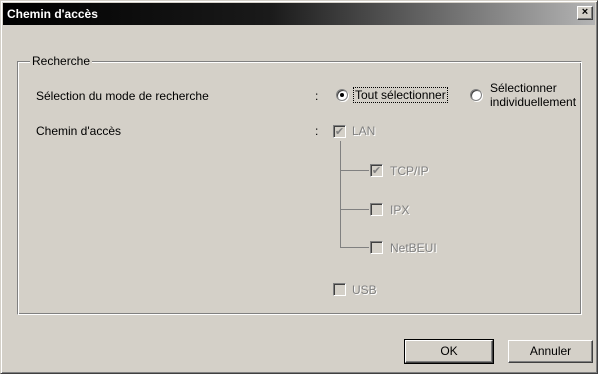 This screenshot has width=598, height=374. I want to click on lan-checkbox: ✔, so click(339, 131).